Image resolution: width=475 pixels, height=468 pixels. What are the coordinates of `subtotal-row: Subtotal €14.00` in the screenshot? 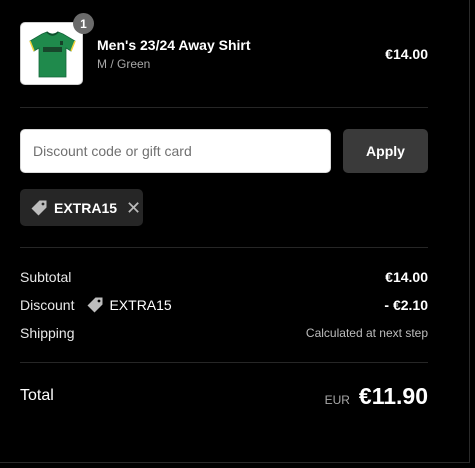 It's located at (224, 277).